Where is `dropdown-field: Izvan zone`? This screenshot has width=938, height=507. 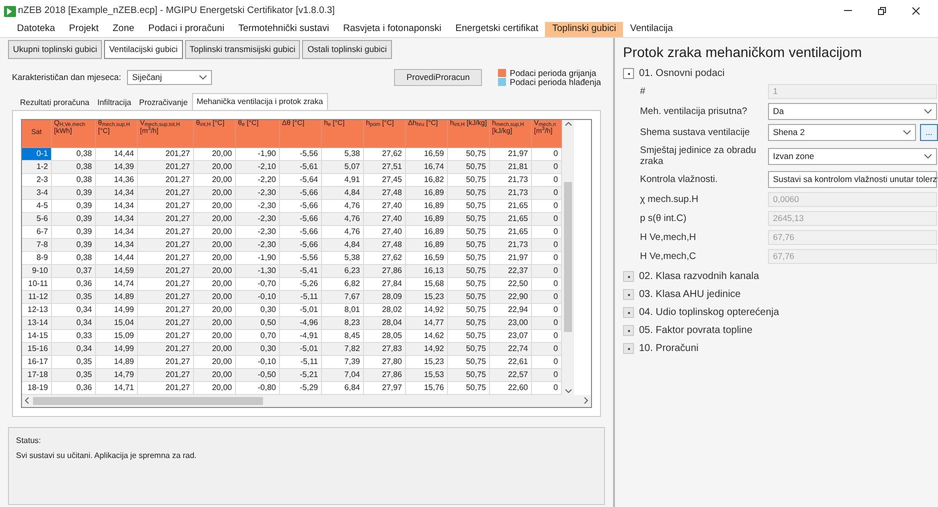 dropdown-field: Izvan zone is located at coordinates (852, 156).